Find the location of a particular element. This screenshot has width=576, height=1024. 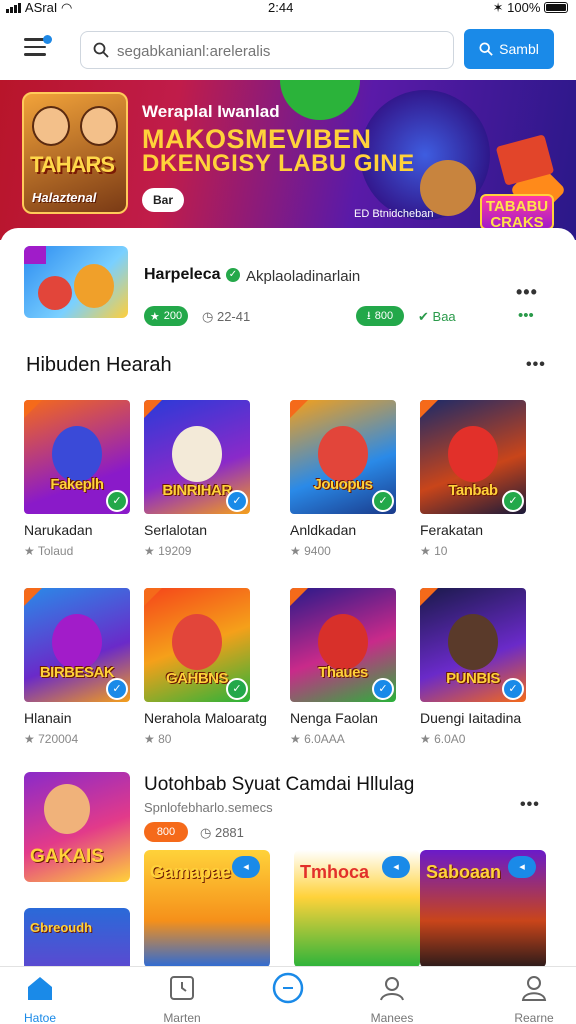

game-stat: ★ 10 is located at coordinates (473, 551).